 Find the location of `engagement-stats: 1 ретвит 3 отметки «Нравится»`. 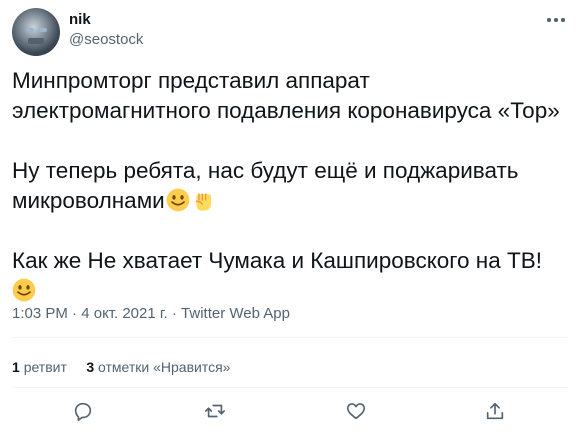

engagement-stats: 1 ретвит 3 отметки «Нравится» is located at coordinates (121, 367).